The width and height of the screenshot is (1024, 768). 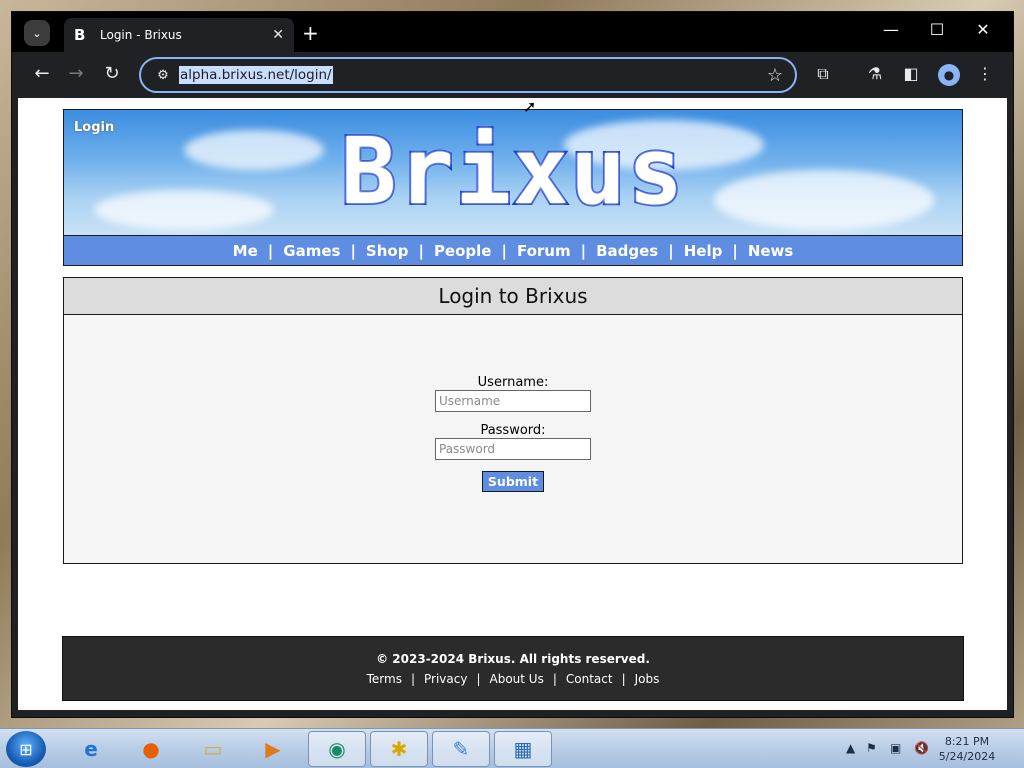 What do you see at coordinates (647, 679) in the screenshot?
I see `footer-link-jobs: Jobs` at bounding box center [647, 679].